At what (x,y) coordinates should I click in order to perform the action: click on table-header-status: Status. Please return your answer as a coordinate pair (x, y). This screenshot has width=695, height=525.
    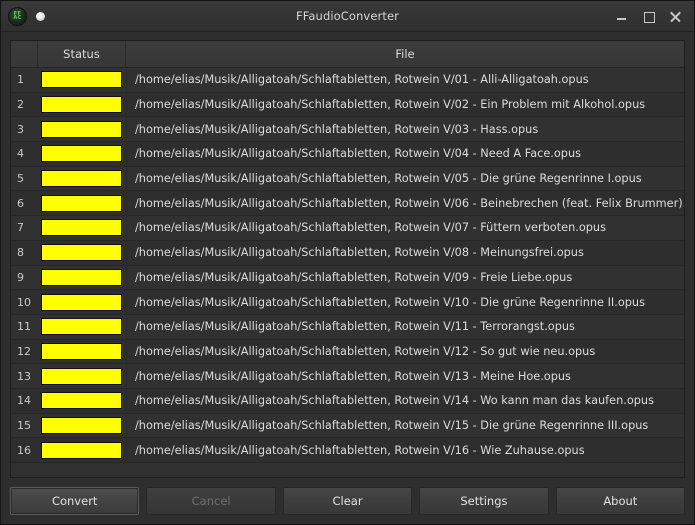
    Looking at the image, I should click on (82, 54).